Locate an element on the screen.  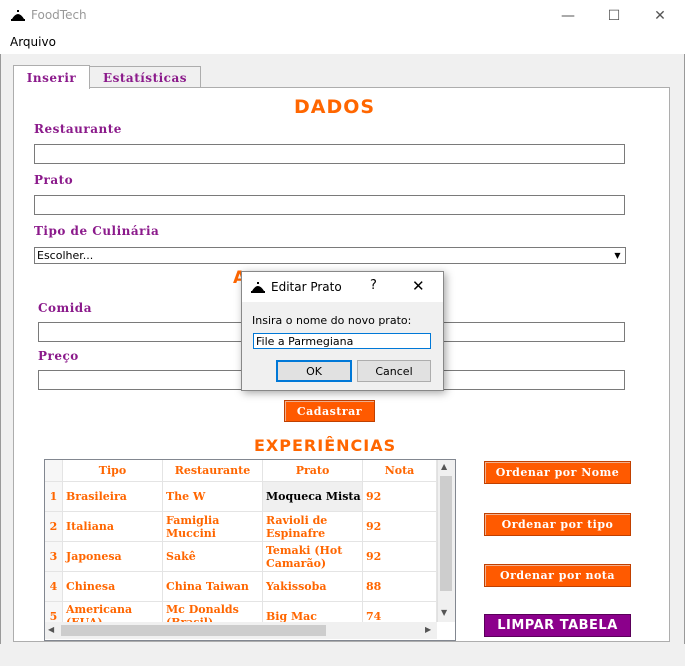
scroll-up-icon: ▲ is located at coordinates (444, 466).